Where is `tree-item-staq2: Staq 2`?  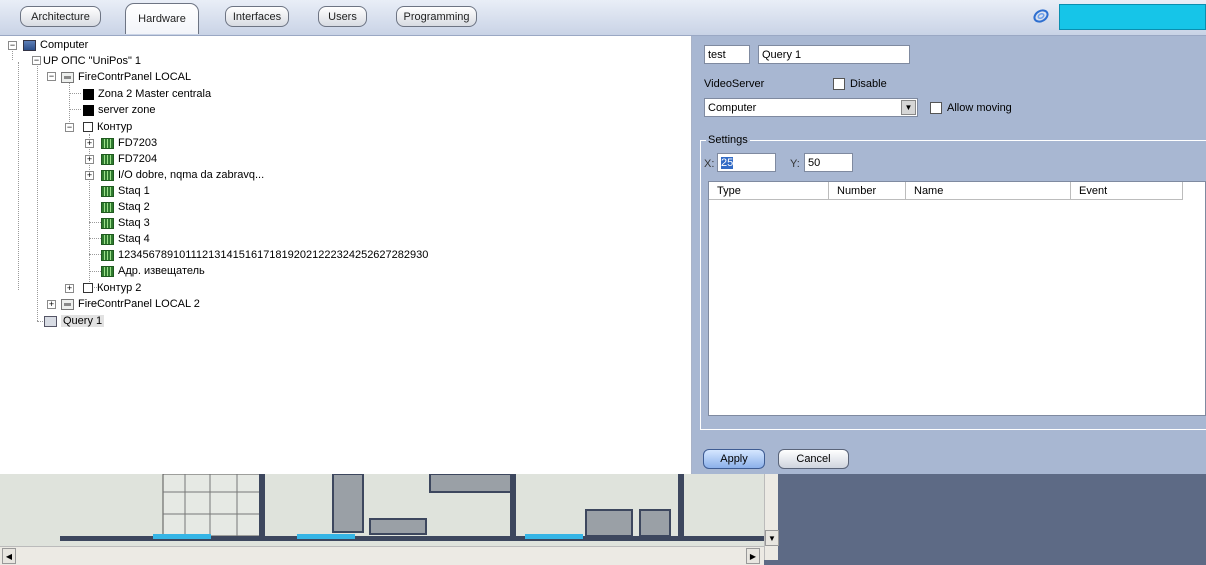 tree-item-staq2: Staq 2 is located at coordinates (125, 207).